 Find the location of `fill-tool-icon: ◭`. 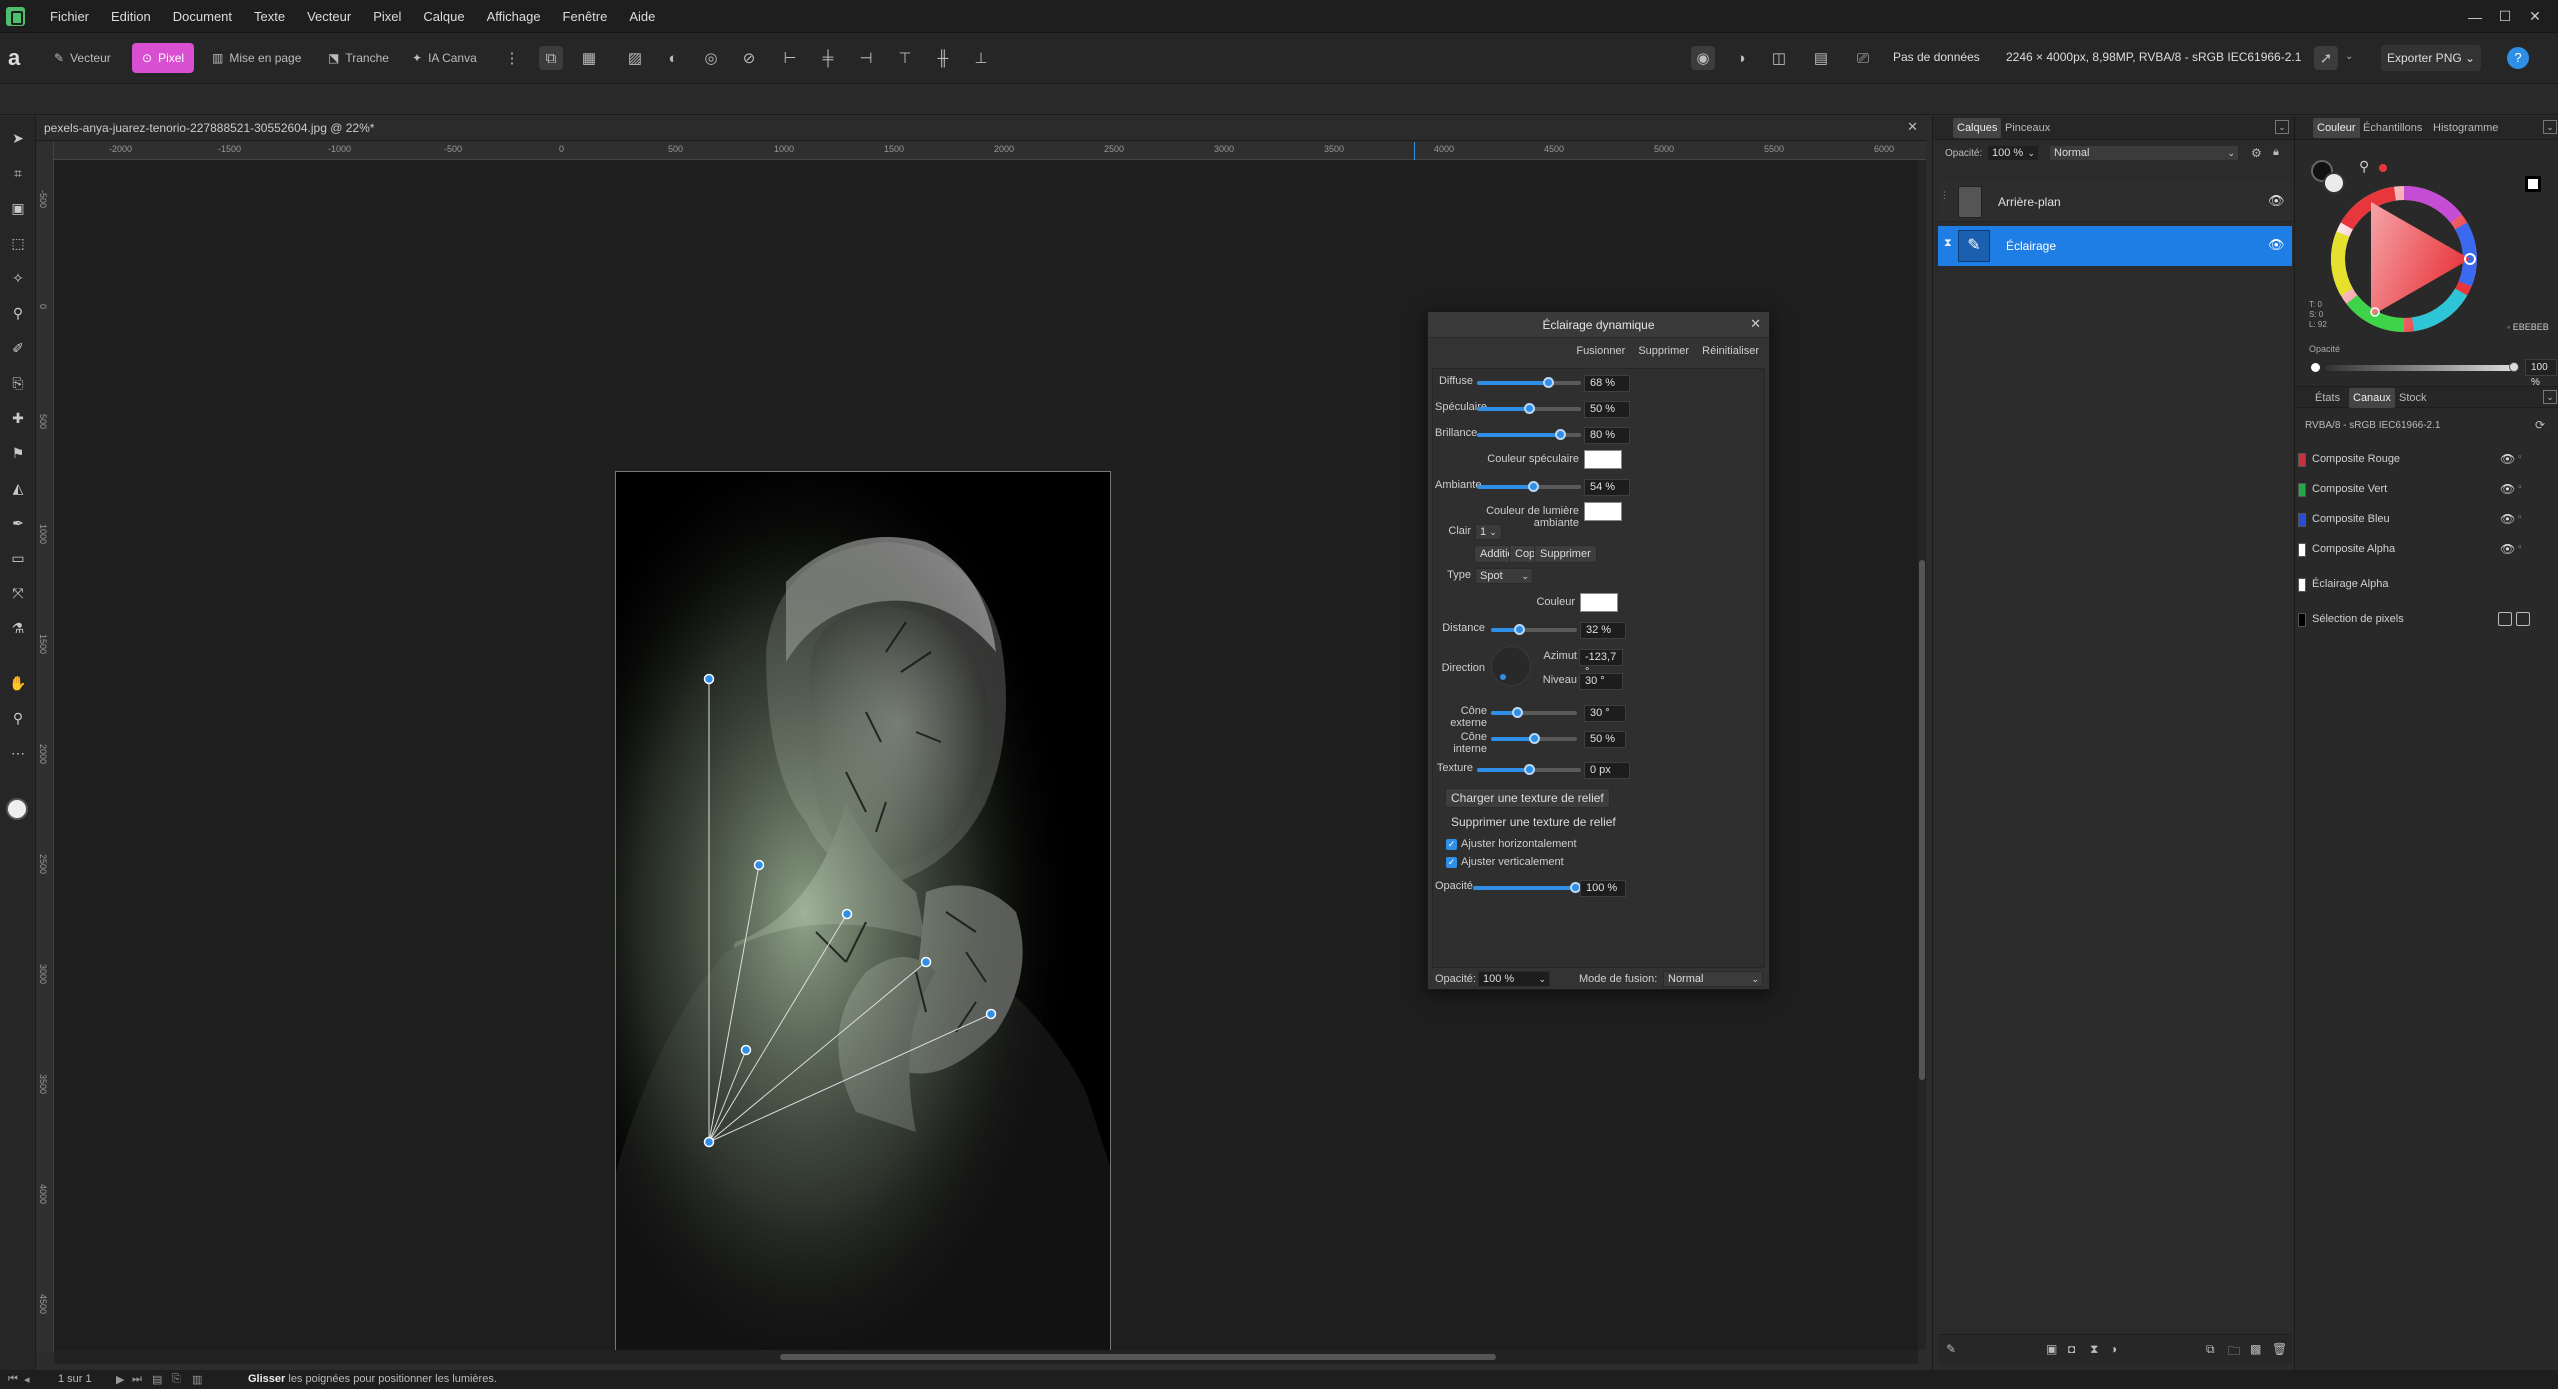

fill-tool-icon: ◭ is located at coordinates (18, 488).